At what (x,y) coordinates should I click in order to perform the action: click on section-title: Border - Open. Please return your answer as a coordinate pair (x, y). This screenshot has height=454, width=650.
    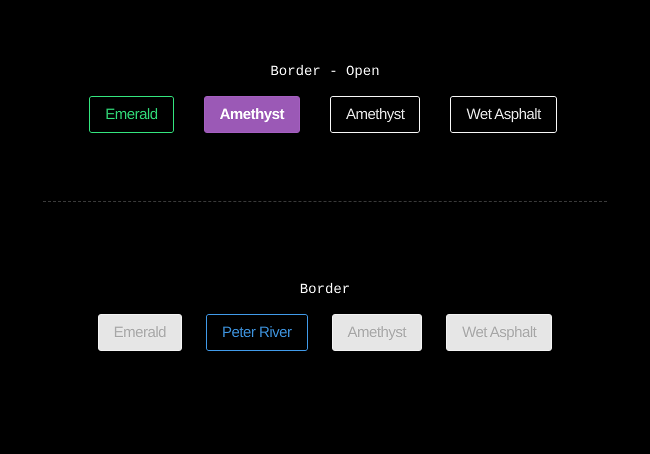
    Looking at the image, I should click on (325, 72).